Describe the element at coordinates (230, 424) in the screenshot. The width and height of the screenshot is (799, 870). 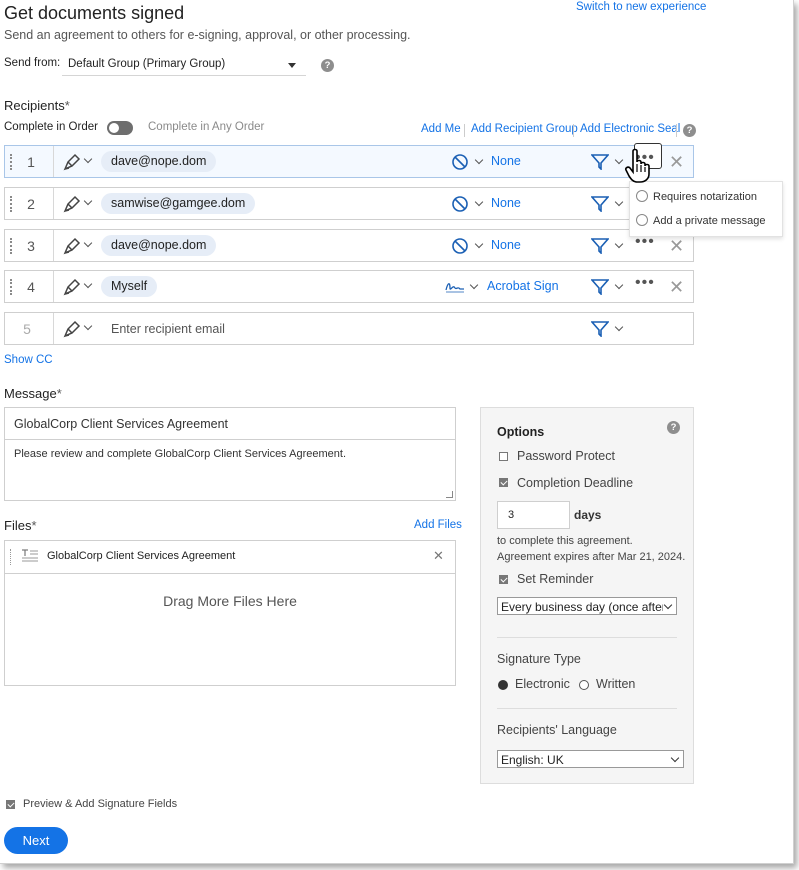
I see `message-subject-input: GlobalCorp Client Services Agreement` at that location.